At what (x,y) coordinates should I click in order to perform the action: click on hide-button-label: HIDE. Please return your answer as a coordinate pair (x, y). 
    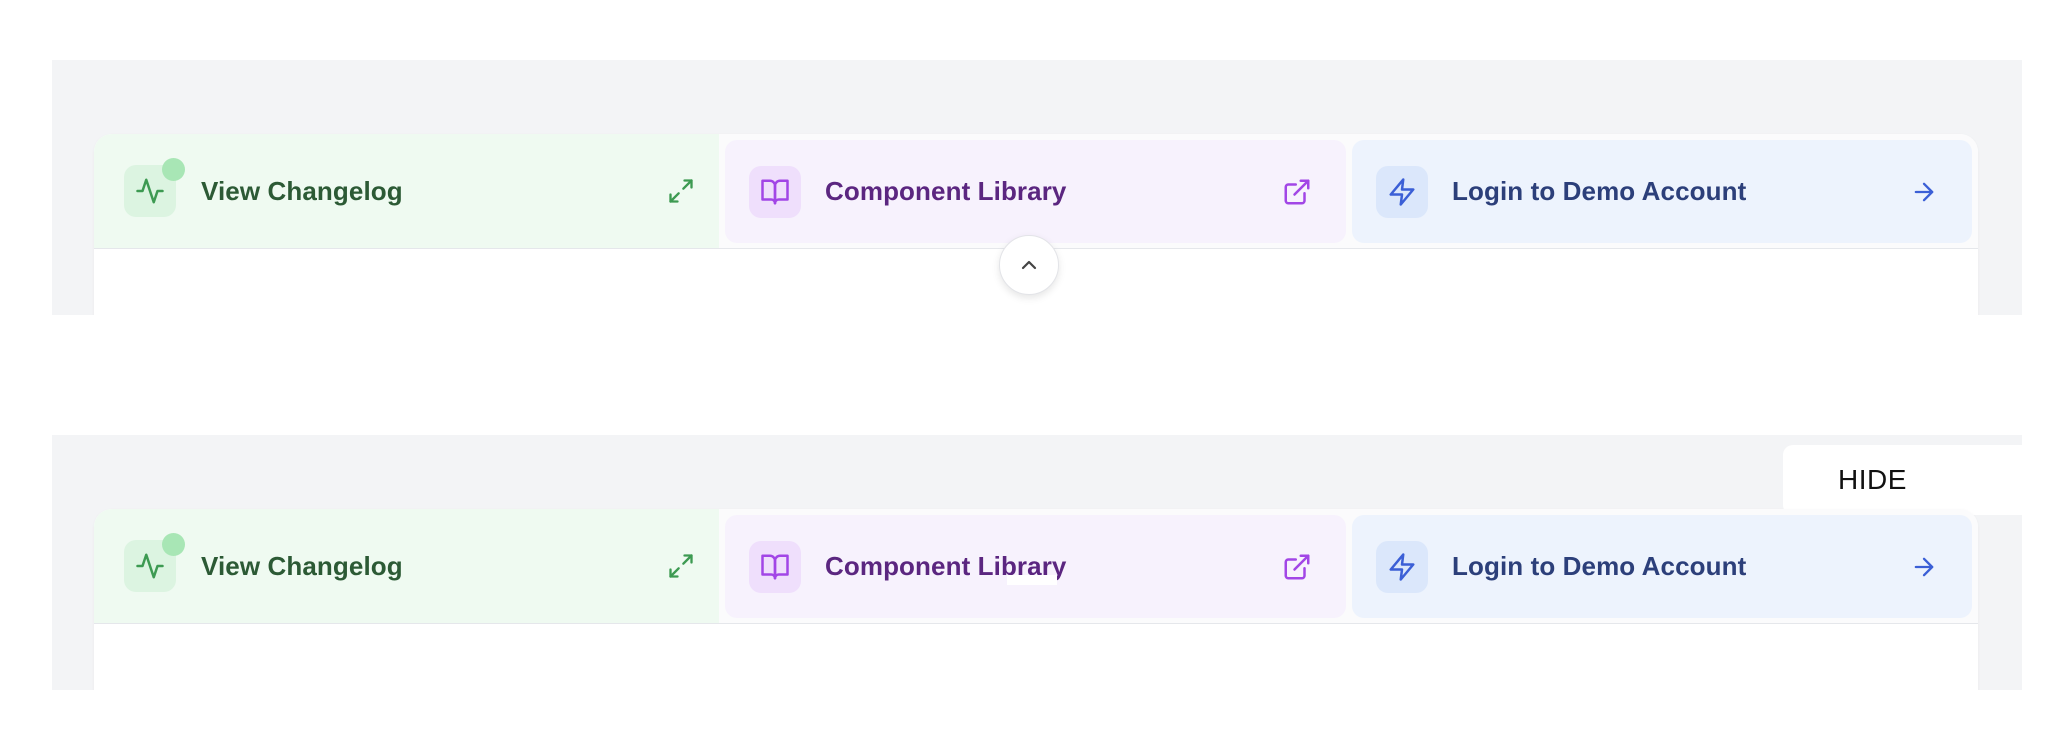
    Looking at the image, I should click on (1872, 479).